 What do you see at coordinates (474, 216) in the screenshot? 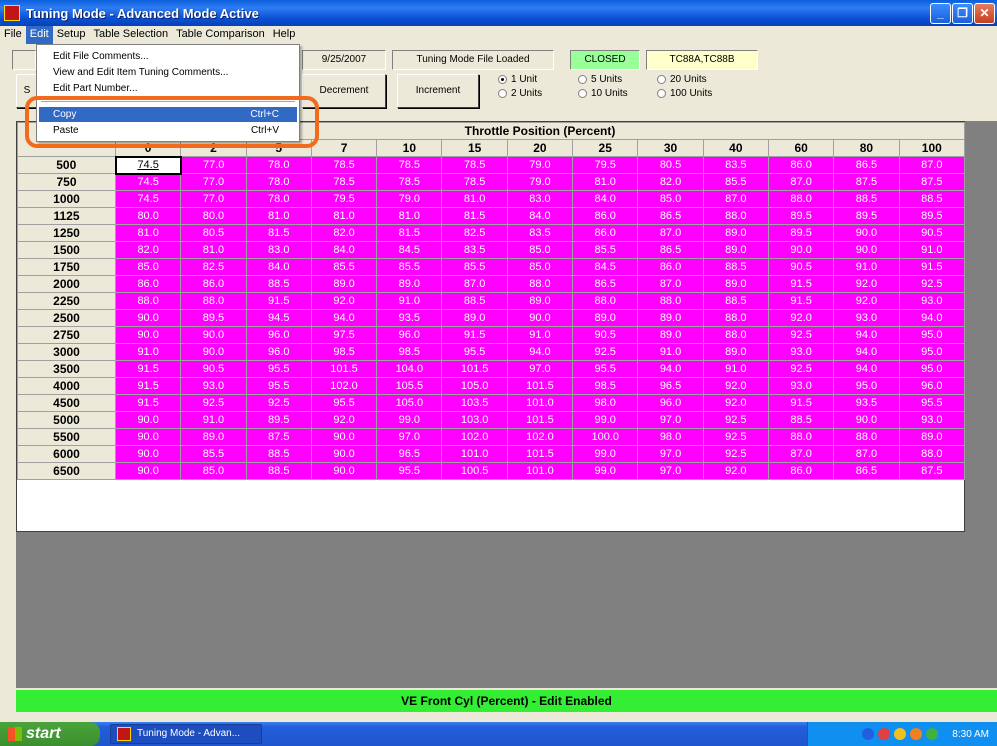
I see `table-cell: 81.5` at bounding box center [474, 216].